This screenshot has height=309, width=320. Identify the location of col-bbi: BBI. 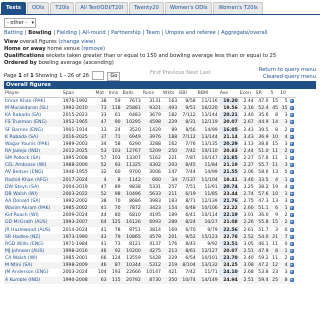
(187, 94).